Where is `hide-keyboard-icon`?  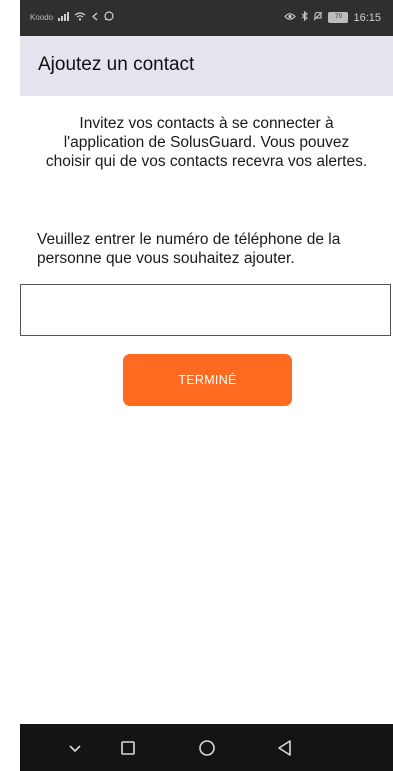
hide-keyboard-icon is located at coordinates (75, 748).